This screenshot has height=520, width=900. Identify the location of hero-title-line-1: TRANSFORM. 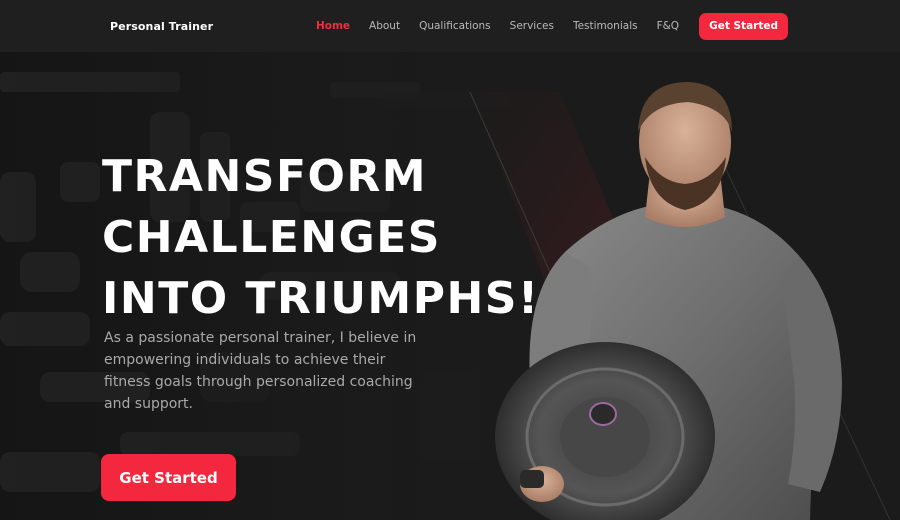
(265, 176).